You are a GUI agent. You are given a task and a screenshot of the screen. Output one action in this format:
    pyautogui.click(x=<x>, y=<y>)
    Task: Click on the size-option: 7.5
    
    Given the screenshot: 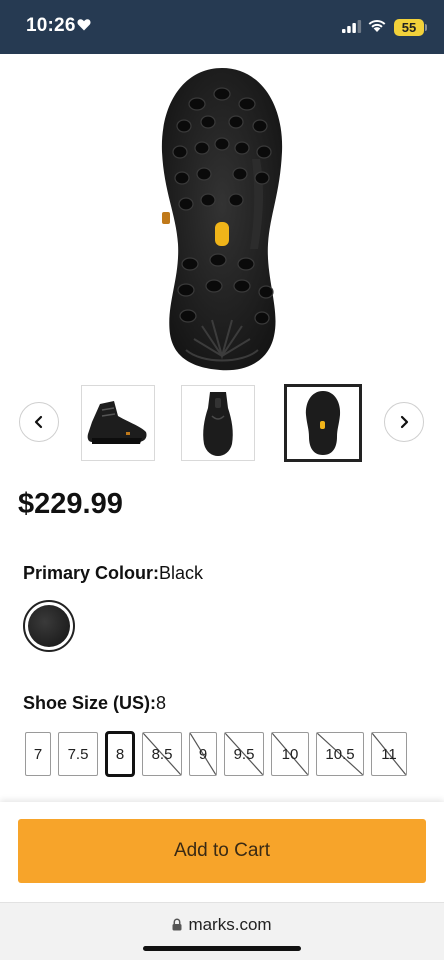 What is the action you would take?
    pyautogui.click(x=78, y=754)
    